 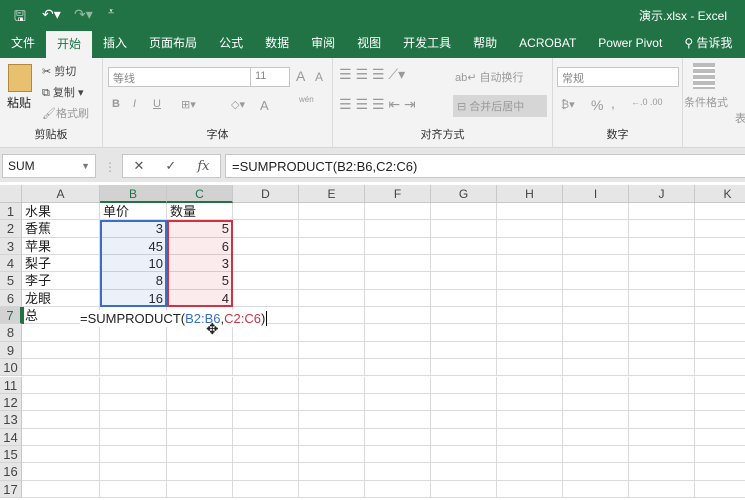 I want to click on cell-B16, so click(x=133, y=472).